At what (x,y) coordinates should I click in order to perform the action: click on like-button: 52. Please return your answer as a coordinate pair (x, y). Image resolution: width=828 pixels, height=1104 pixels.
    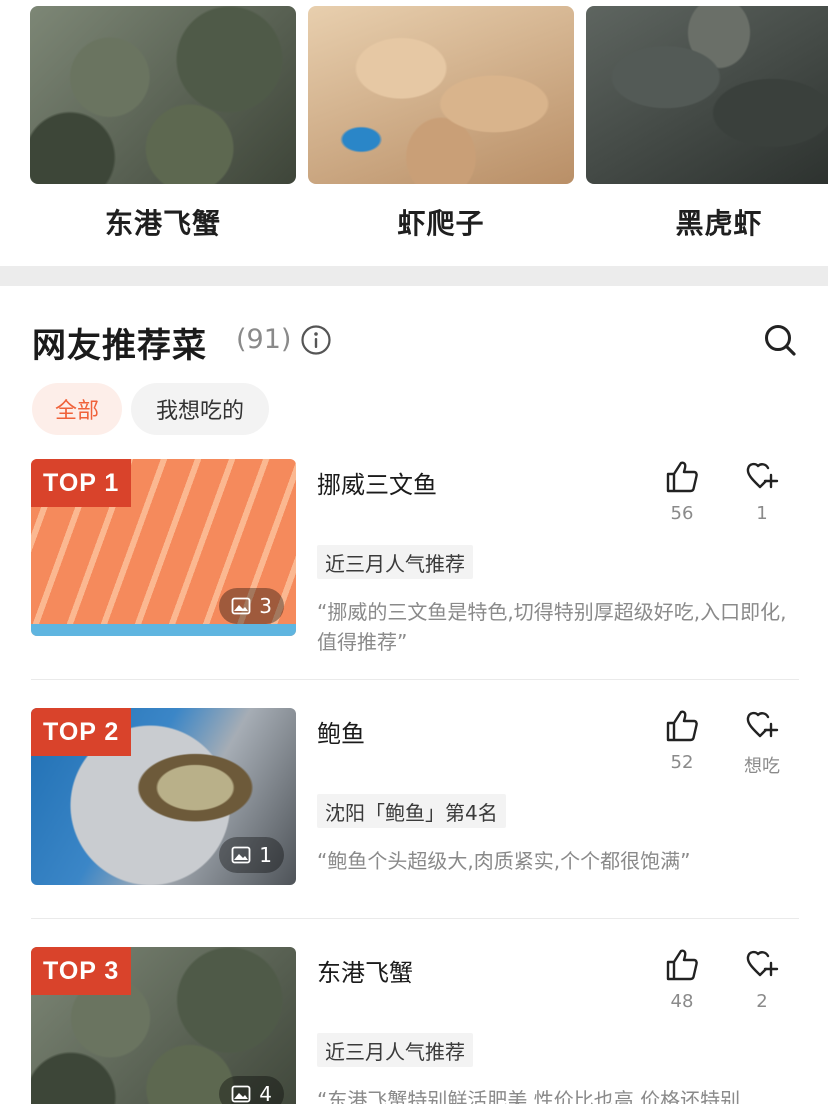
    Looking at the image, I should click on (682, 740).